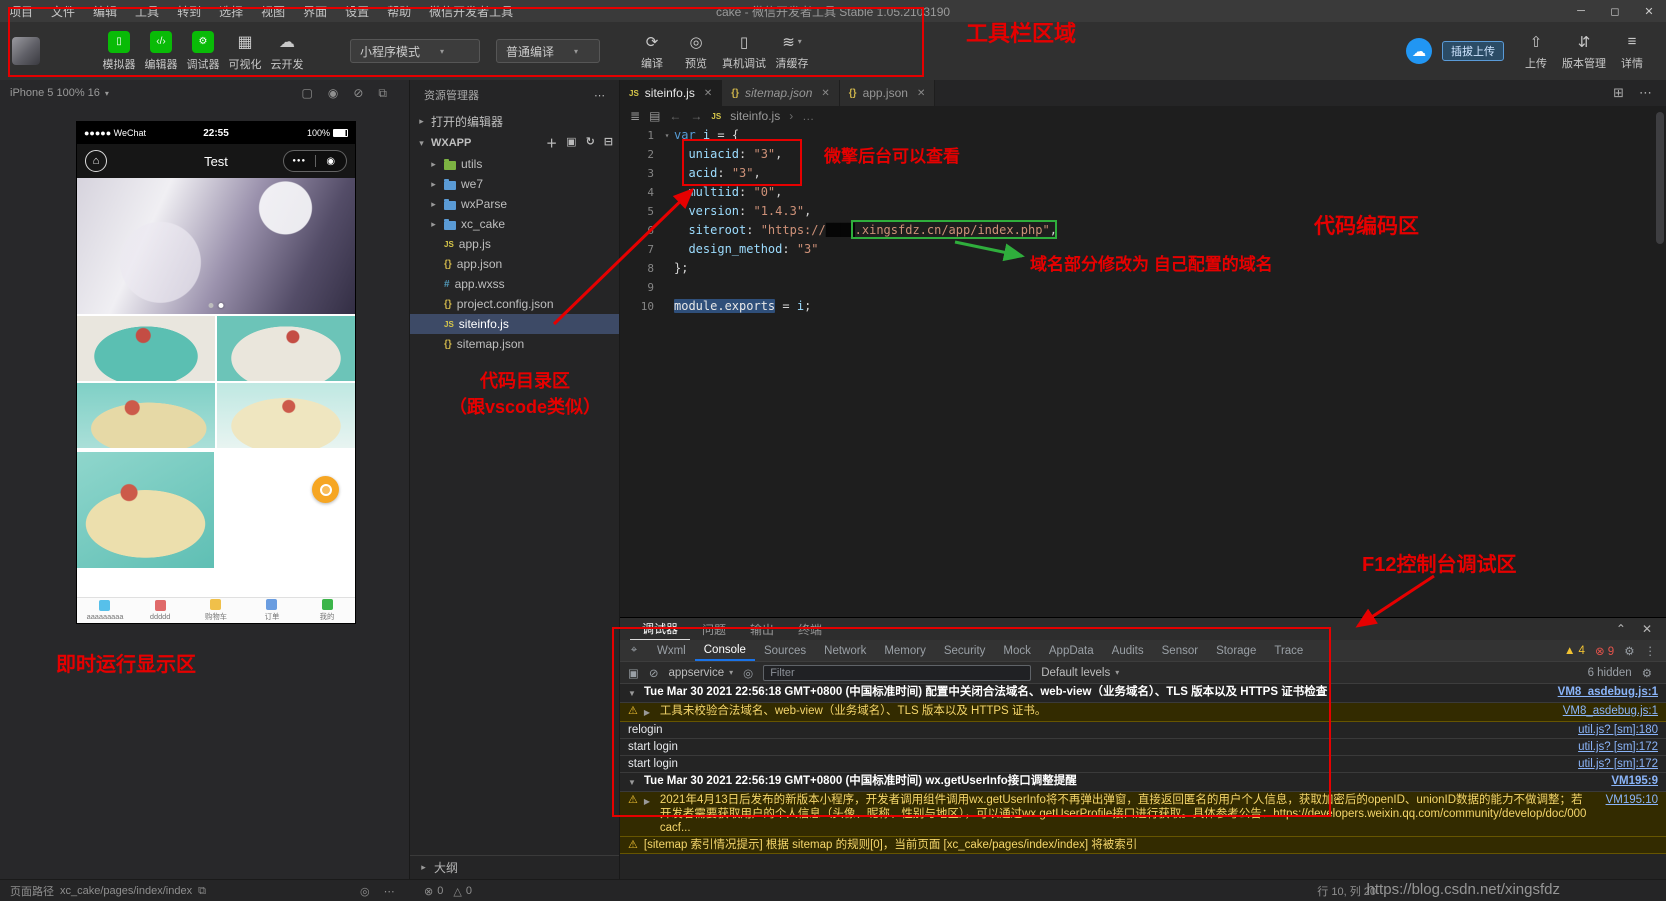 This screenshot has width=1666, height=901. What do you see at coordinates (1604, 651) in the screenshot?
I see `error-count-badge: ⊗ 9` at bounding box center [1604, 651].